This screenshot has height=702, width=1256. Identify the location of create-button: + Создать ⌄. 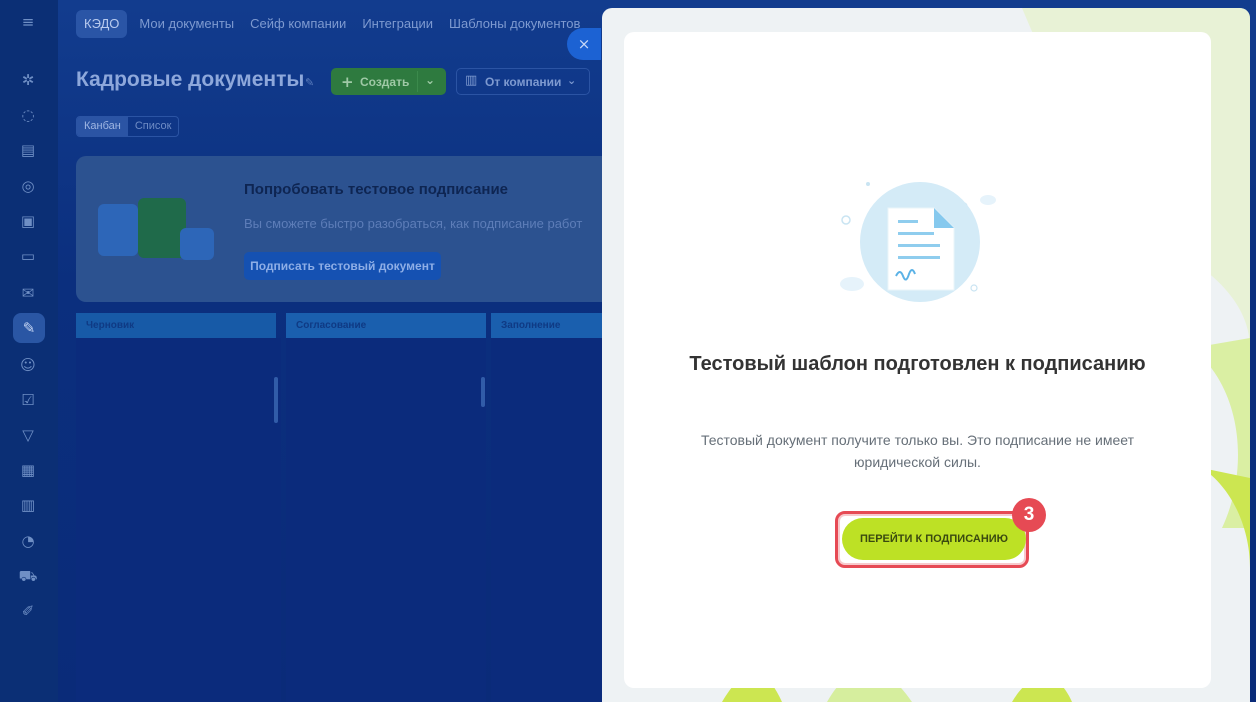
(388, 81).